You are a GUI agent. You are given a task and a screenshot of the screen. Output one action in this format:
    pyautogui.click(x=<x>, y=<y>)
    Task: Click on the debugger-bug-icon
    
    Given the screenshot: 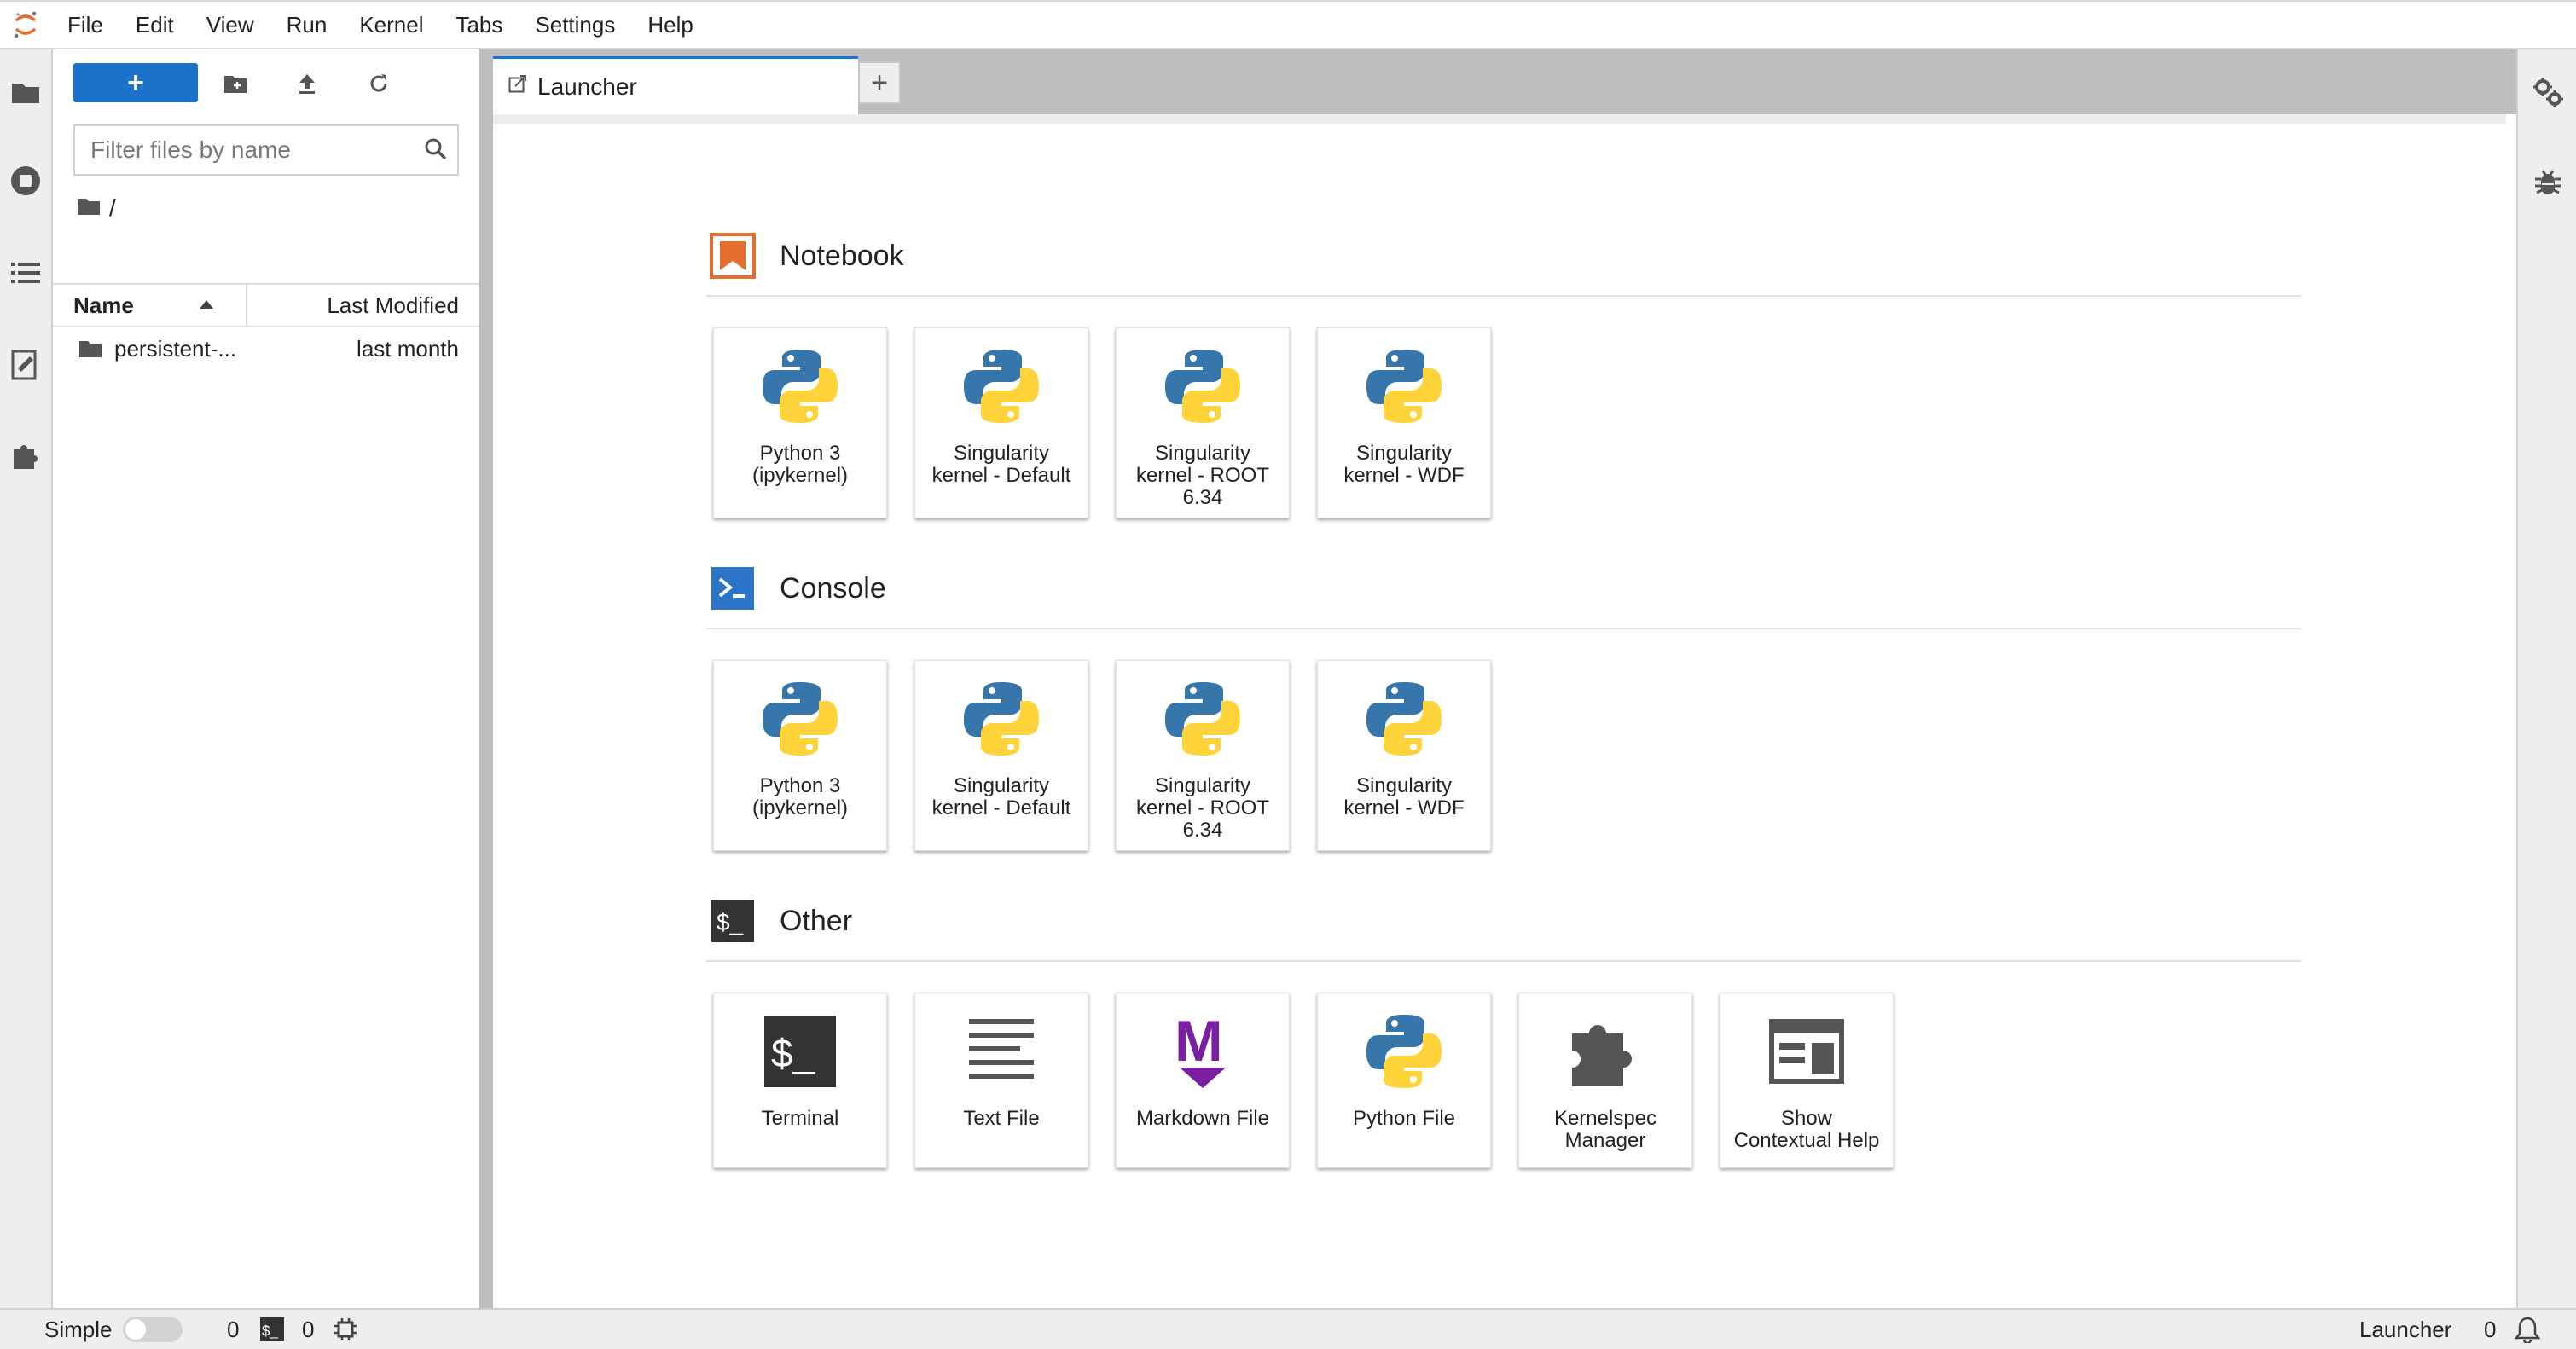 What is the action you would take?
    pyautogui.click(x=2547, y=182)
    